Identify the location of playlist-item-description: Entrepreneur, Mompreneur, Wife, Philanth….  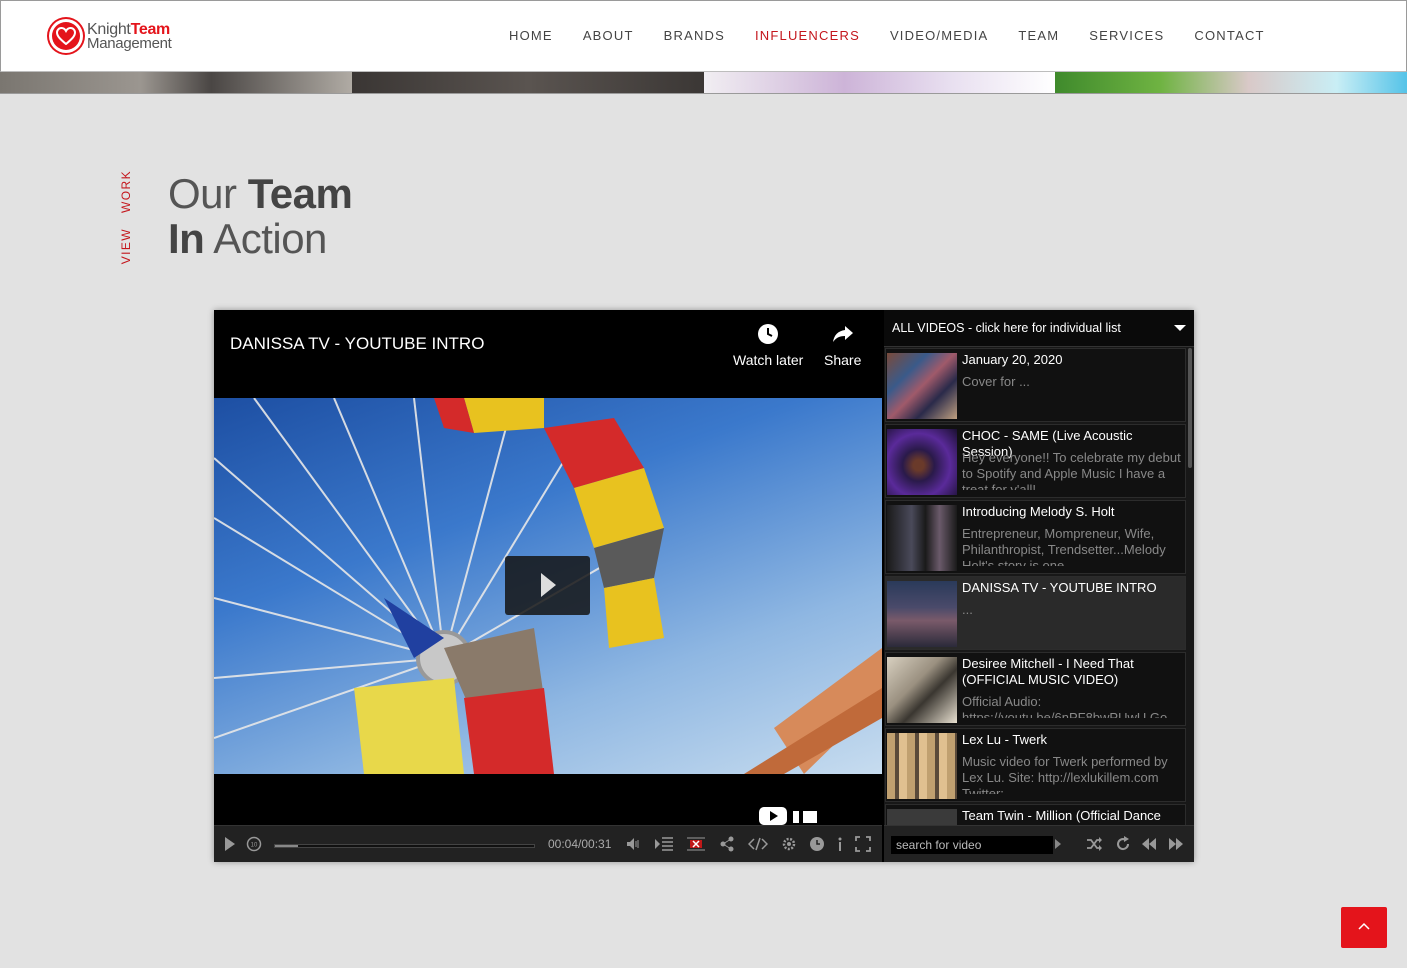
(1064, 546).